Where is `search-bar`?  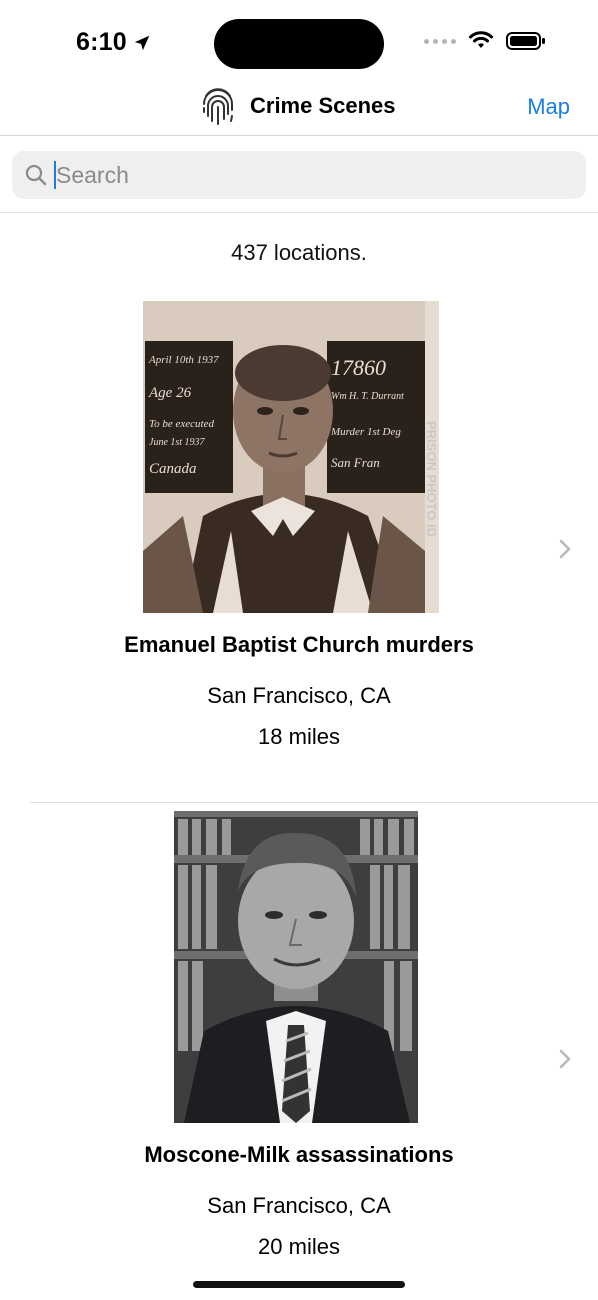 search-bar is located at coordinates (299, 175).